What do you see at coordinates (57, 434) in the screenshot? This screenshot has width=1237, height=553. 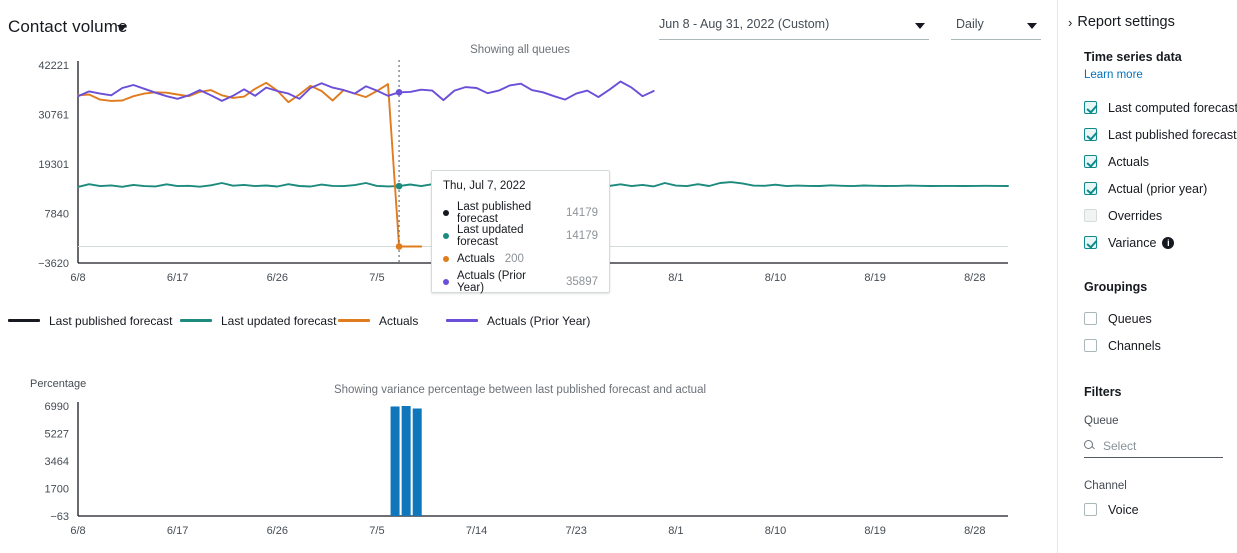 I see `svg-text: 5227` at bounding box center [57, 434].